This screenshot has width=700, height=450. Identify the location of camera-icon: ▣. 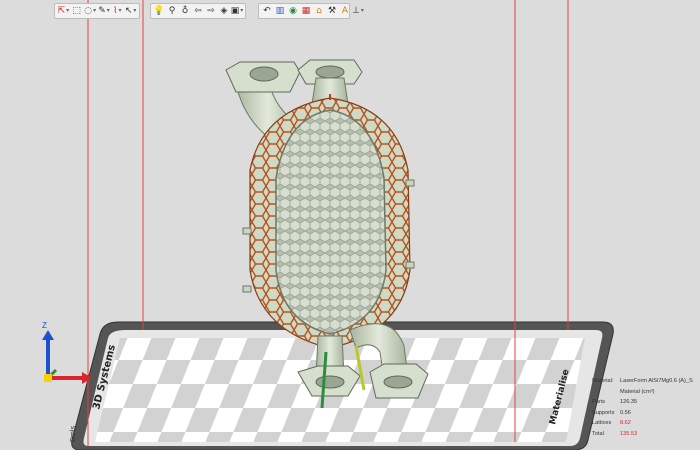
(235, 11).